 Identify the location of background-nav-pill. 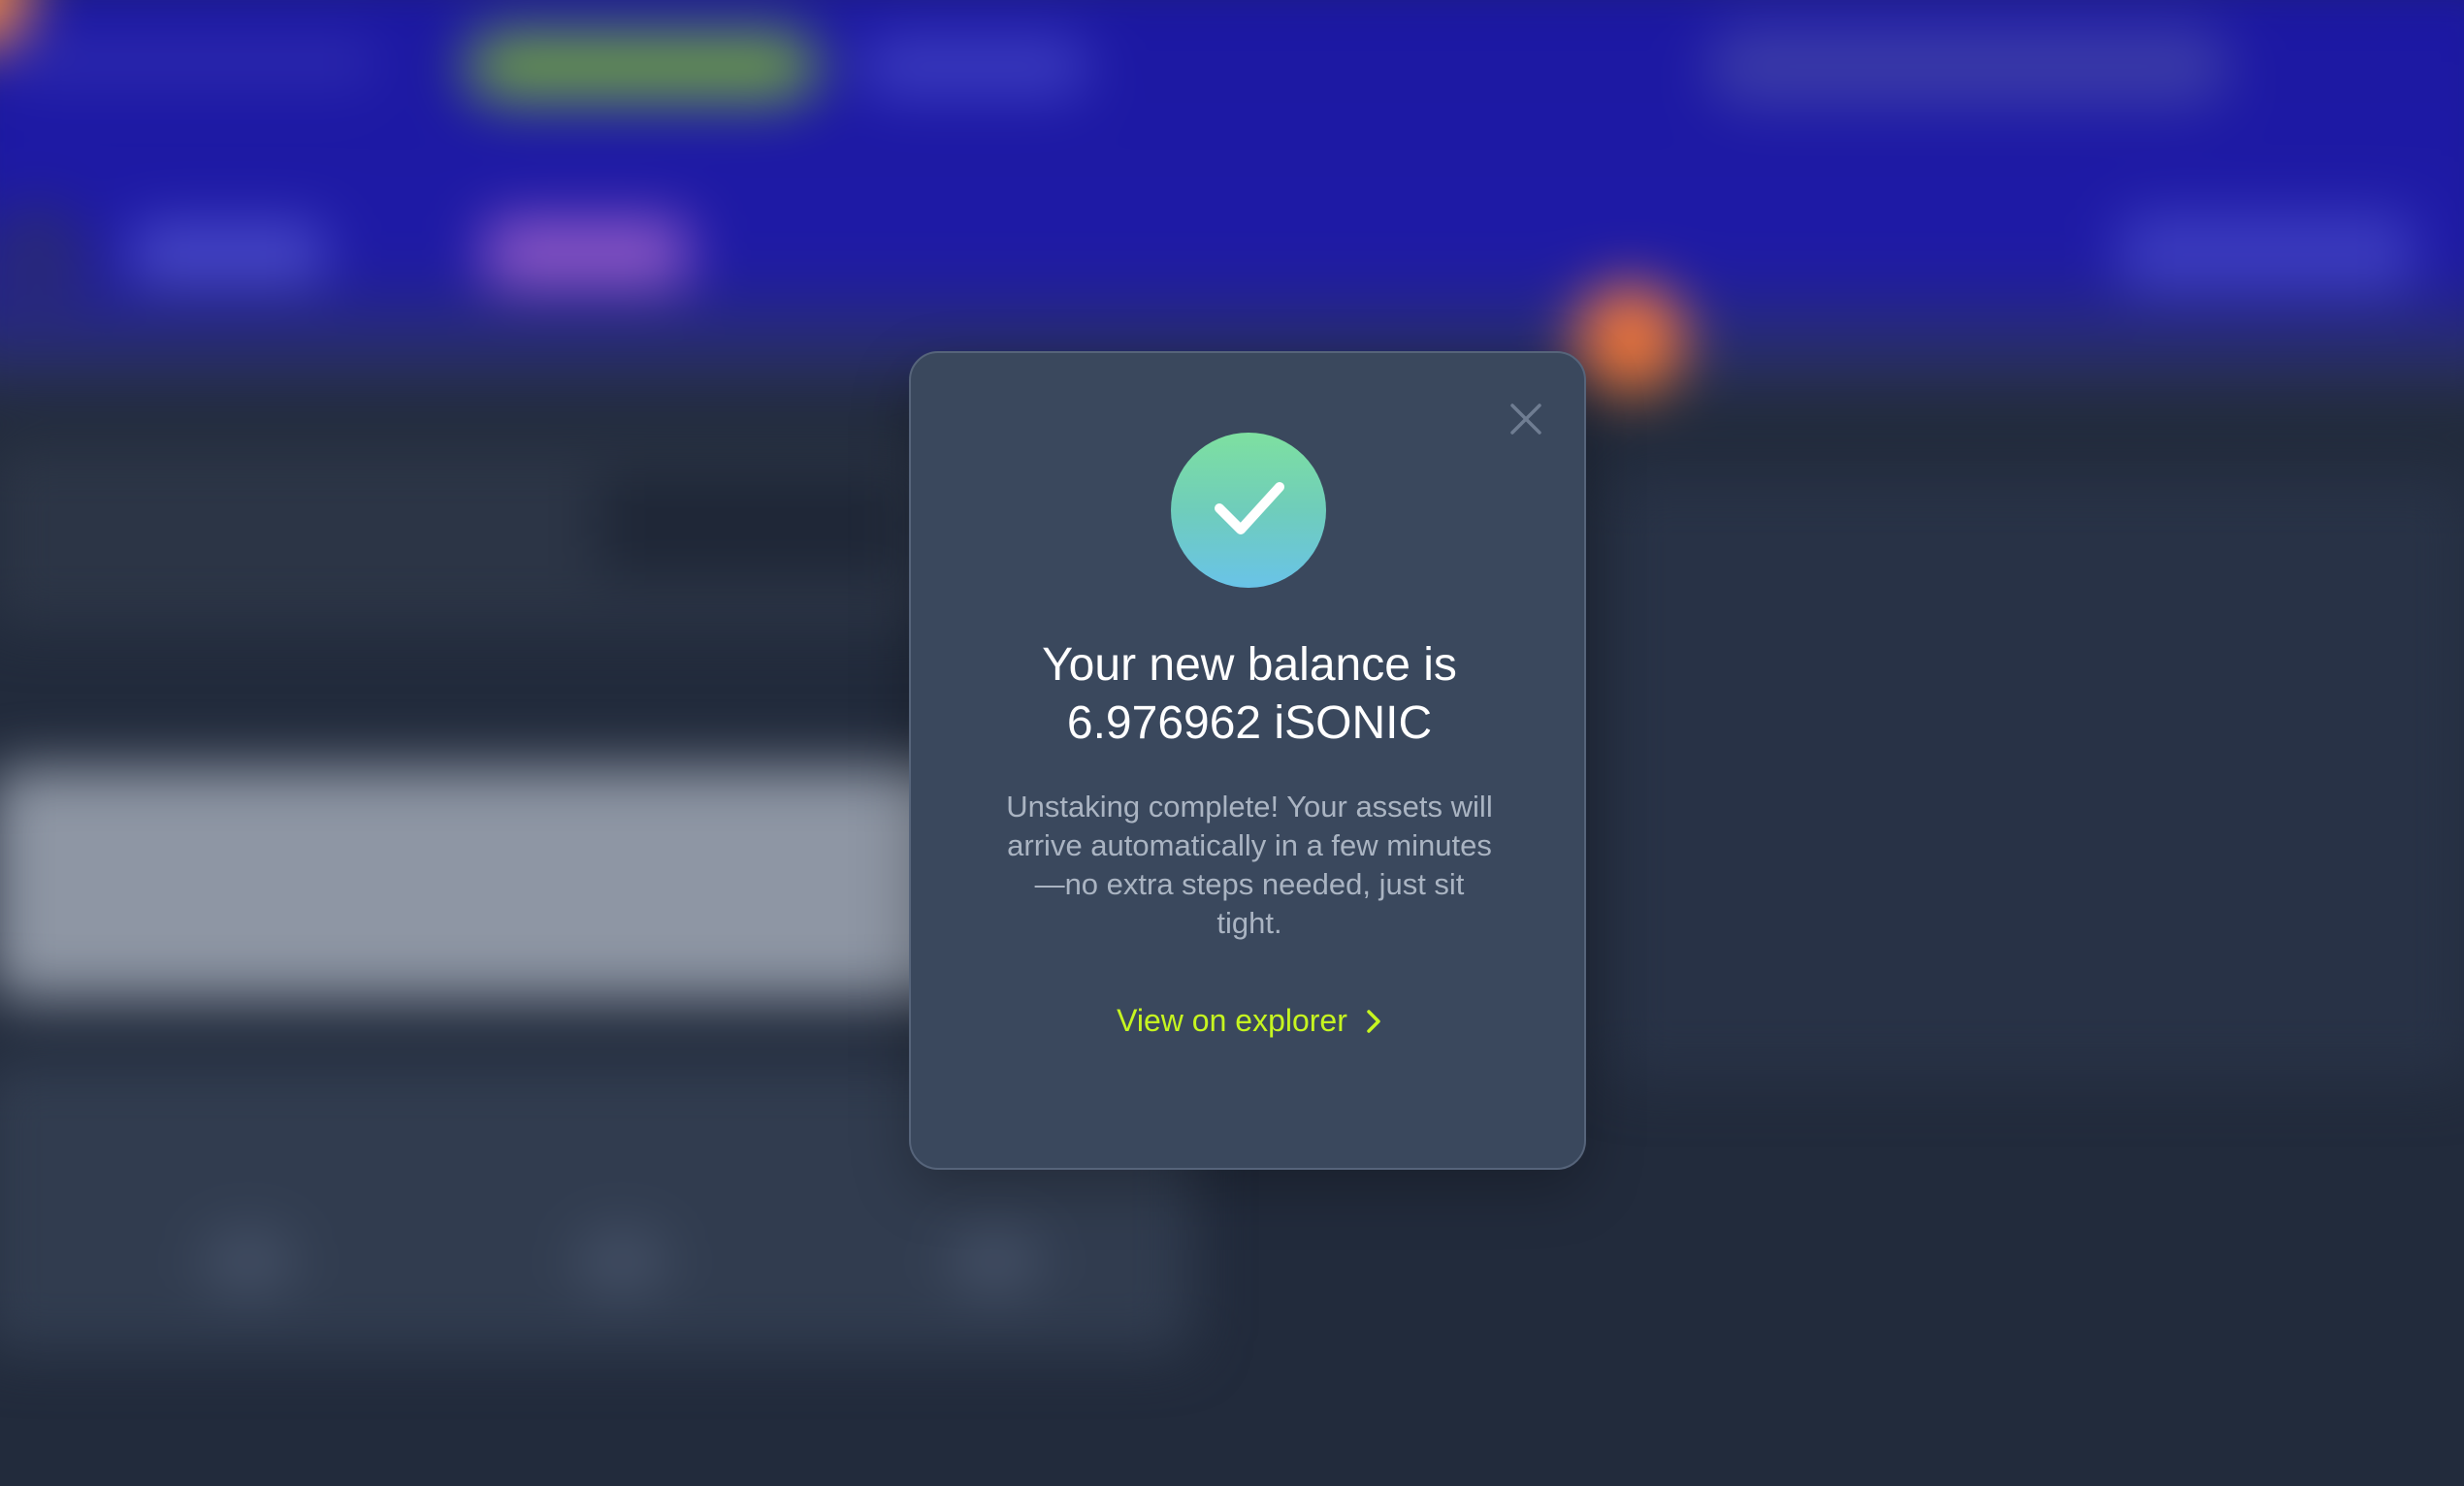
(975, 66).